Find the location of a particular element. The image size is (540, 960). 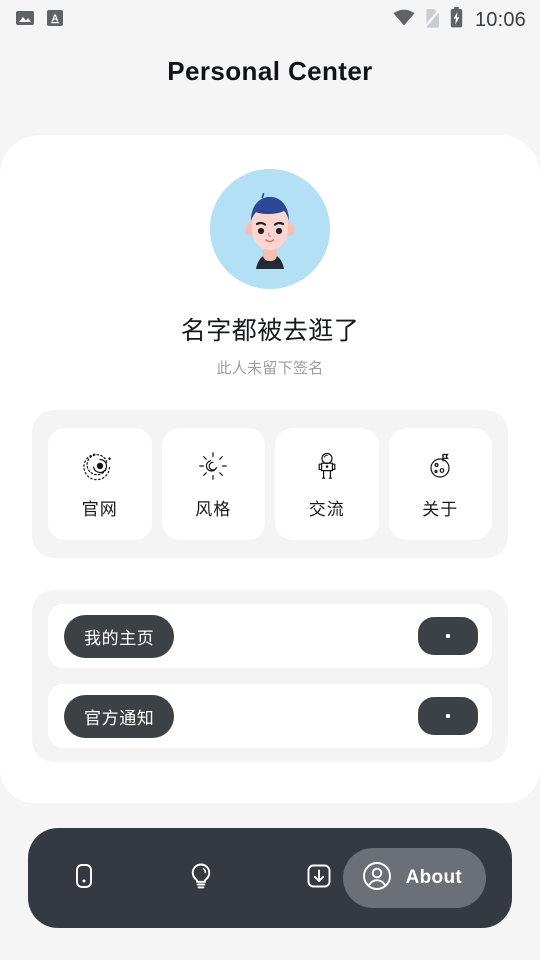

nav-item-about-label: About is located at coordinates (433, 877).